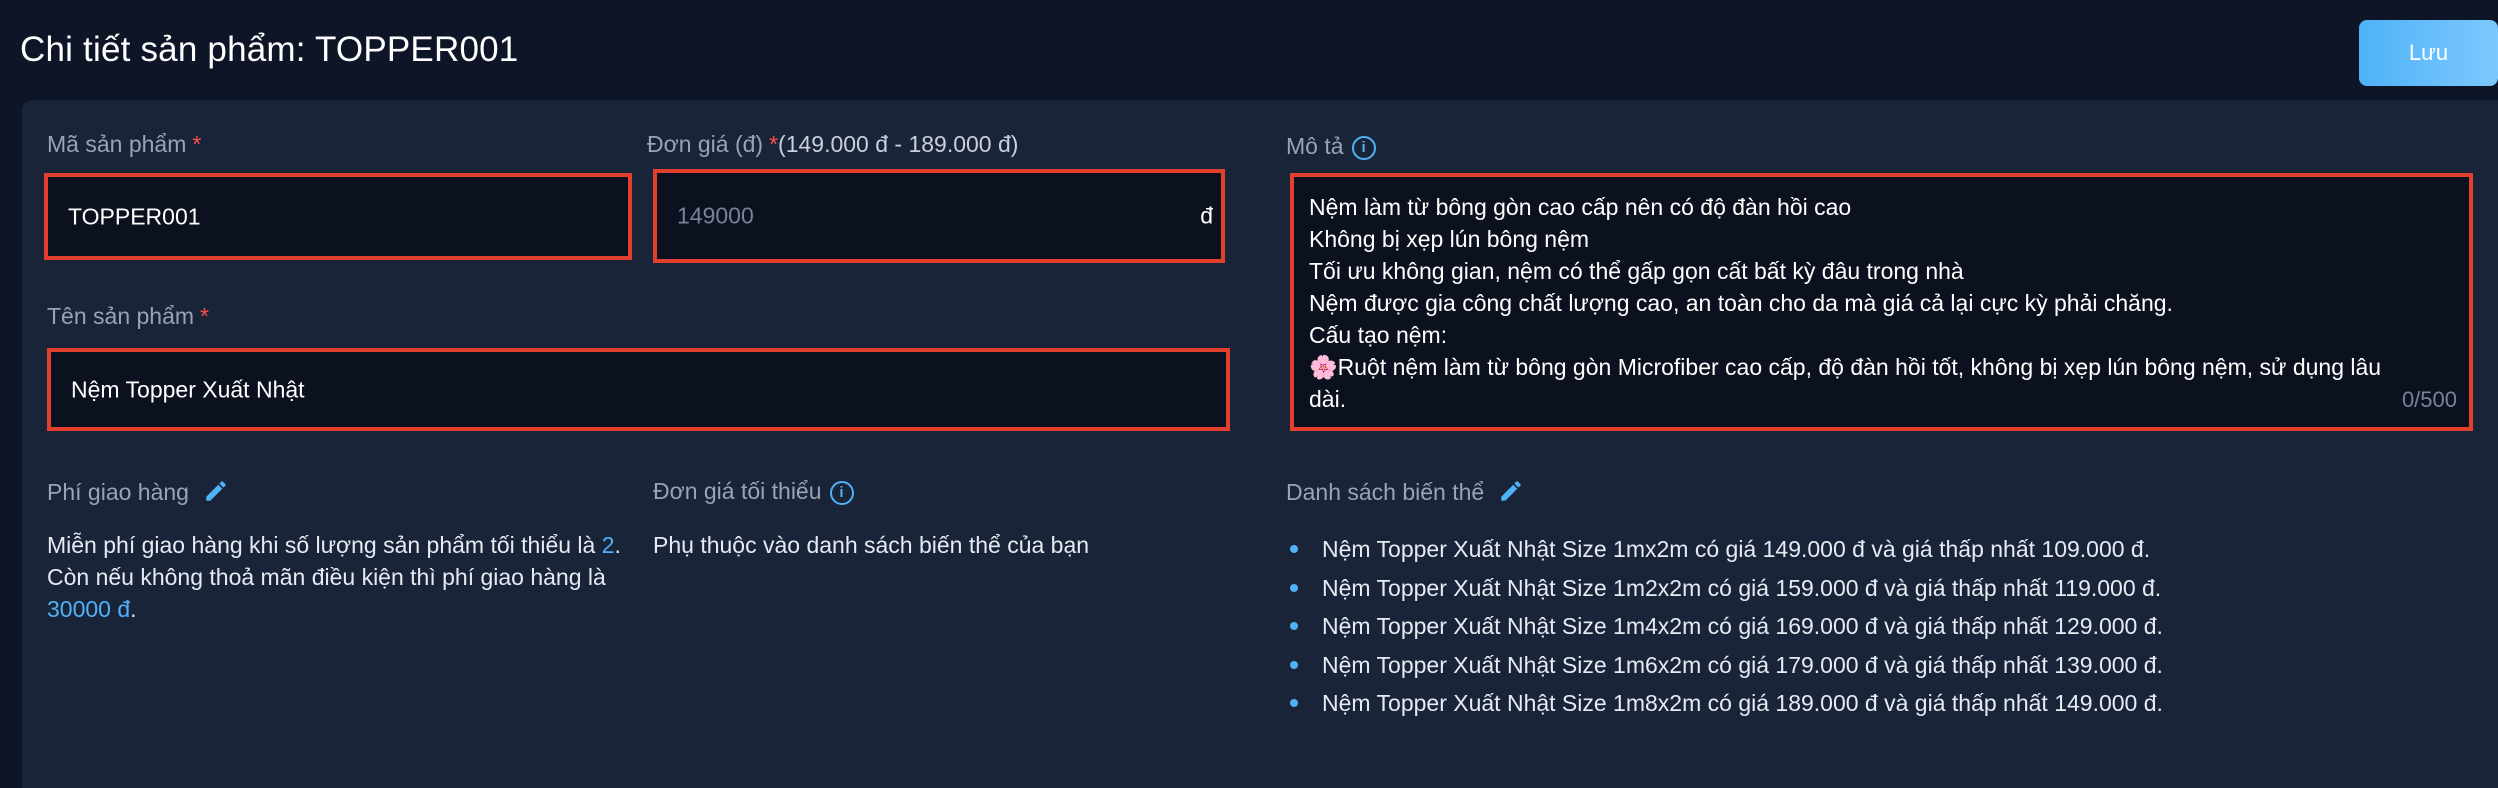 This screenshot has width=2498, height=788. Describe the element at coordinates (138, 494) in the screenshot. I see `shipping-fee-label: Phí giao hàng` at that location.